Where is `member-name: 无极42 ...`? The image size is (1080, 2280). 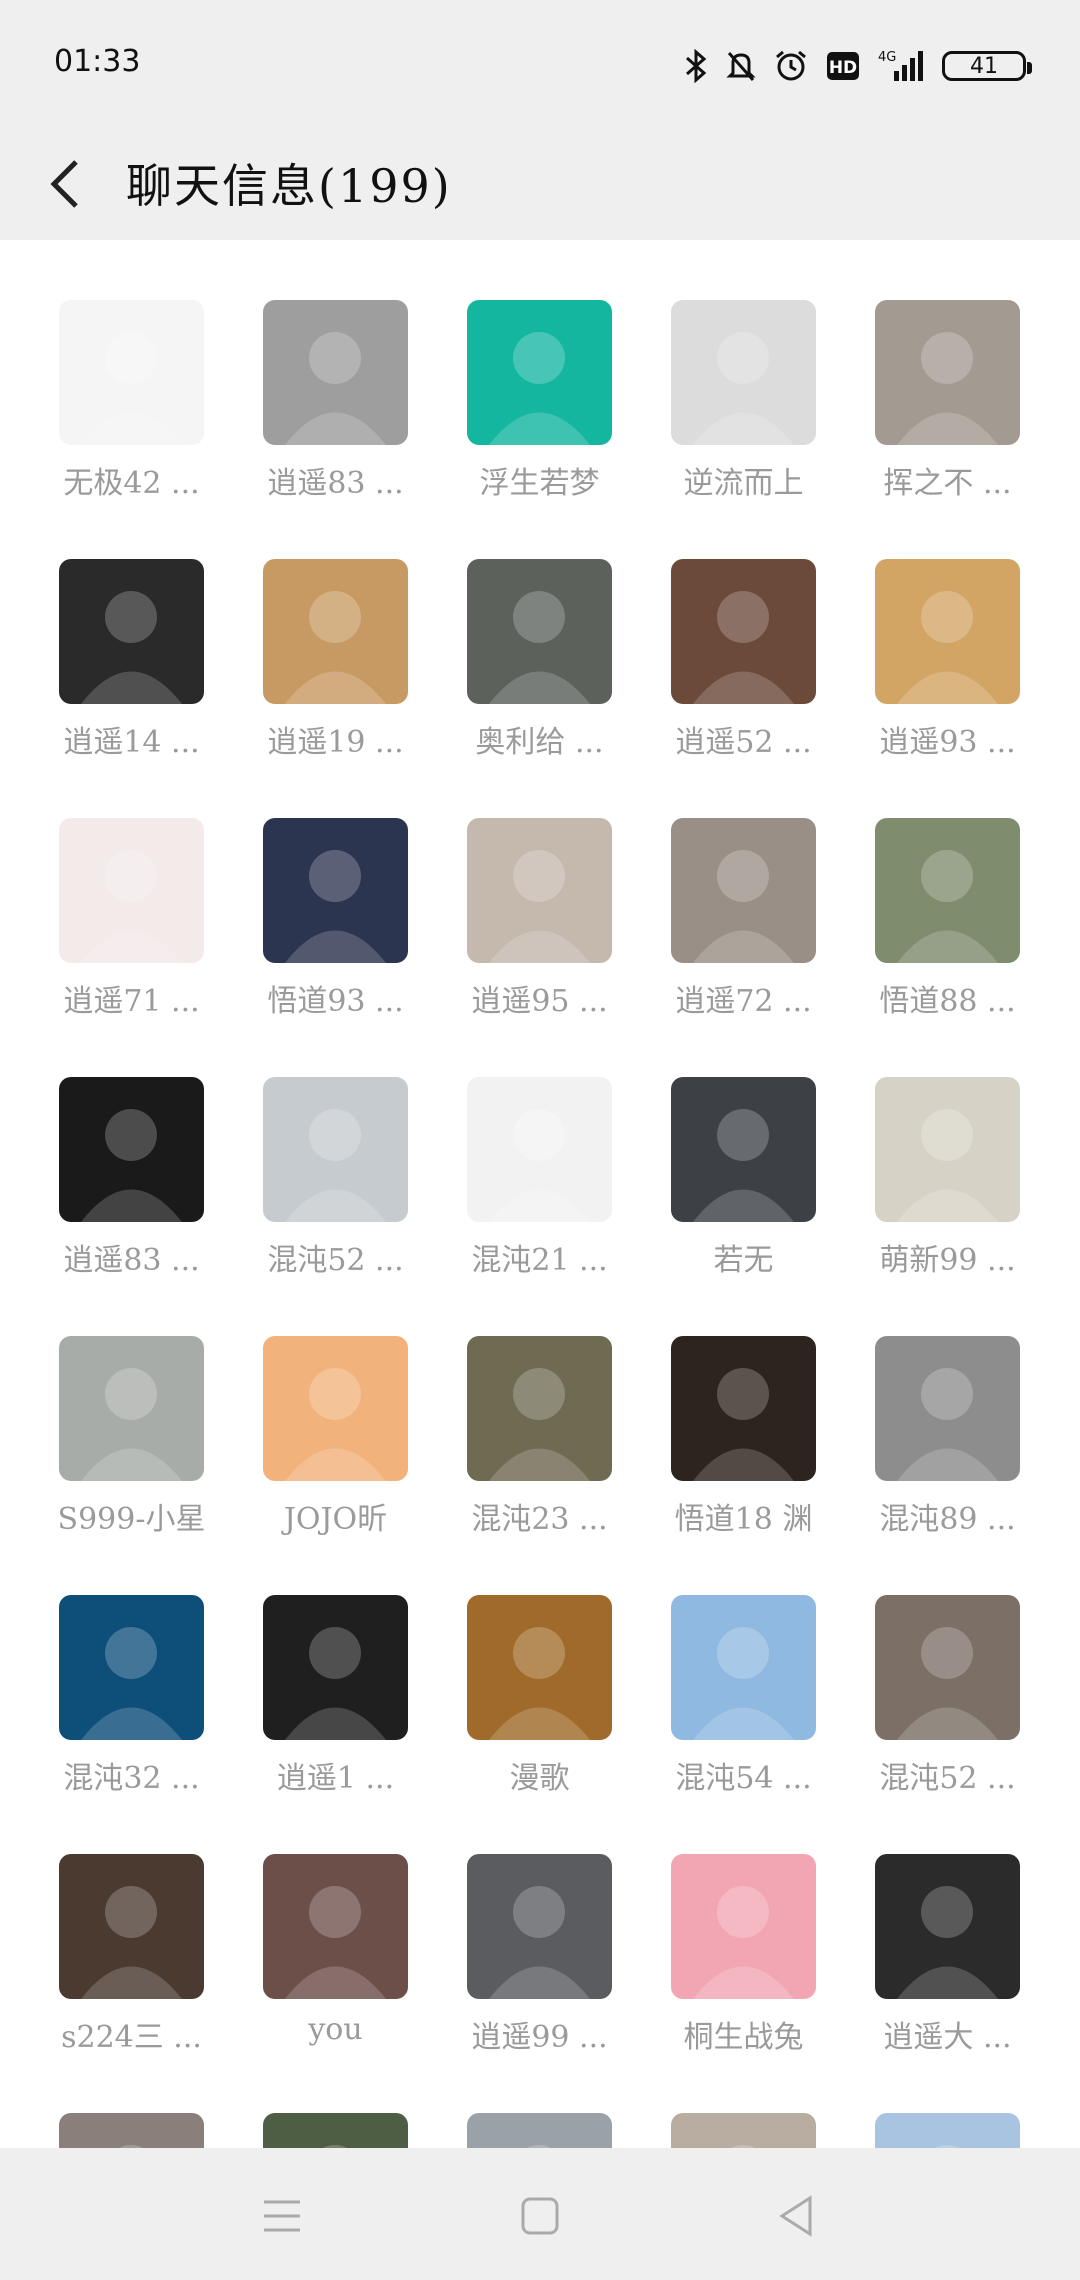
member-name: 无极42 ... is located at coordinates (131, 483).